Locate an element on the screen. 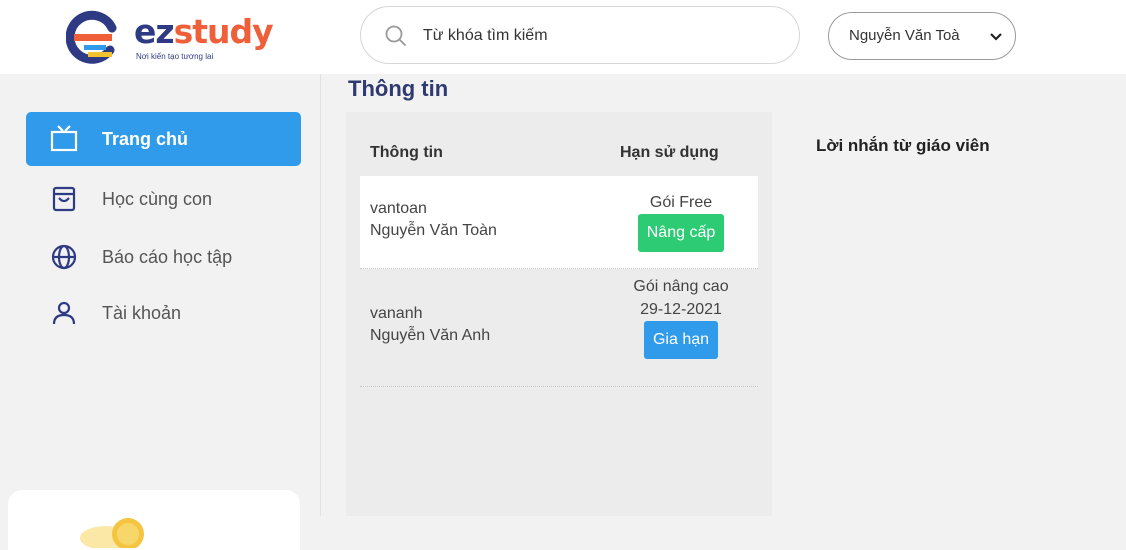 The image size is (1126, 550). ezstudy-logo: ezstudy Nơi kiến tạo tương lai is located at coordinates (170, 38).